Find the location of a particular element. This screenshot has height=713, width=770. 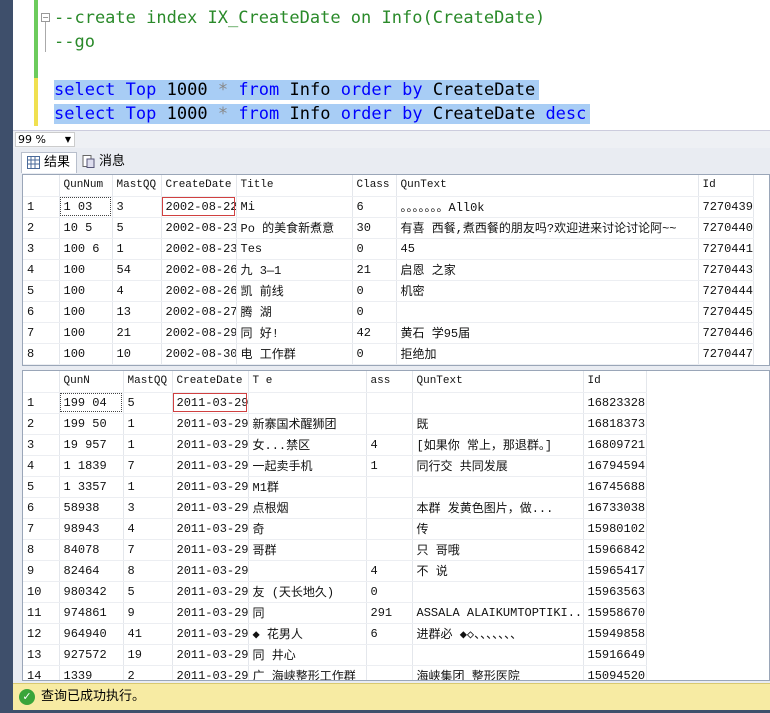

grid-cell: 不 说 is located at coordinates (498, 571).